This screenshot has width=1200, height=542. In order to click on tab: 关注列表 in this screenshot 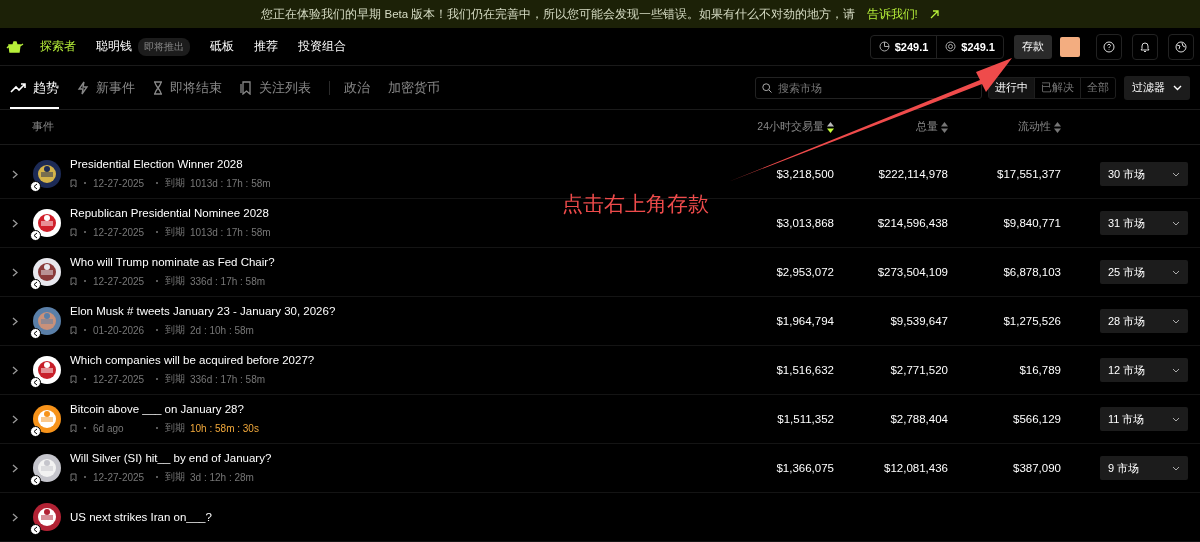, I will do `click(275, 87)`.